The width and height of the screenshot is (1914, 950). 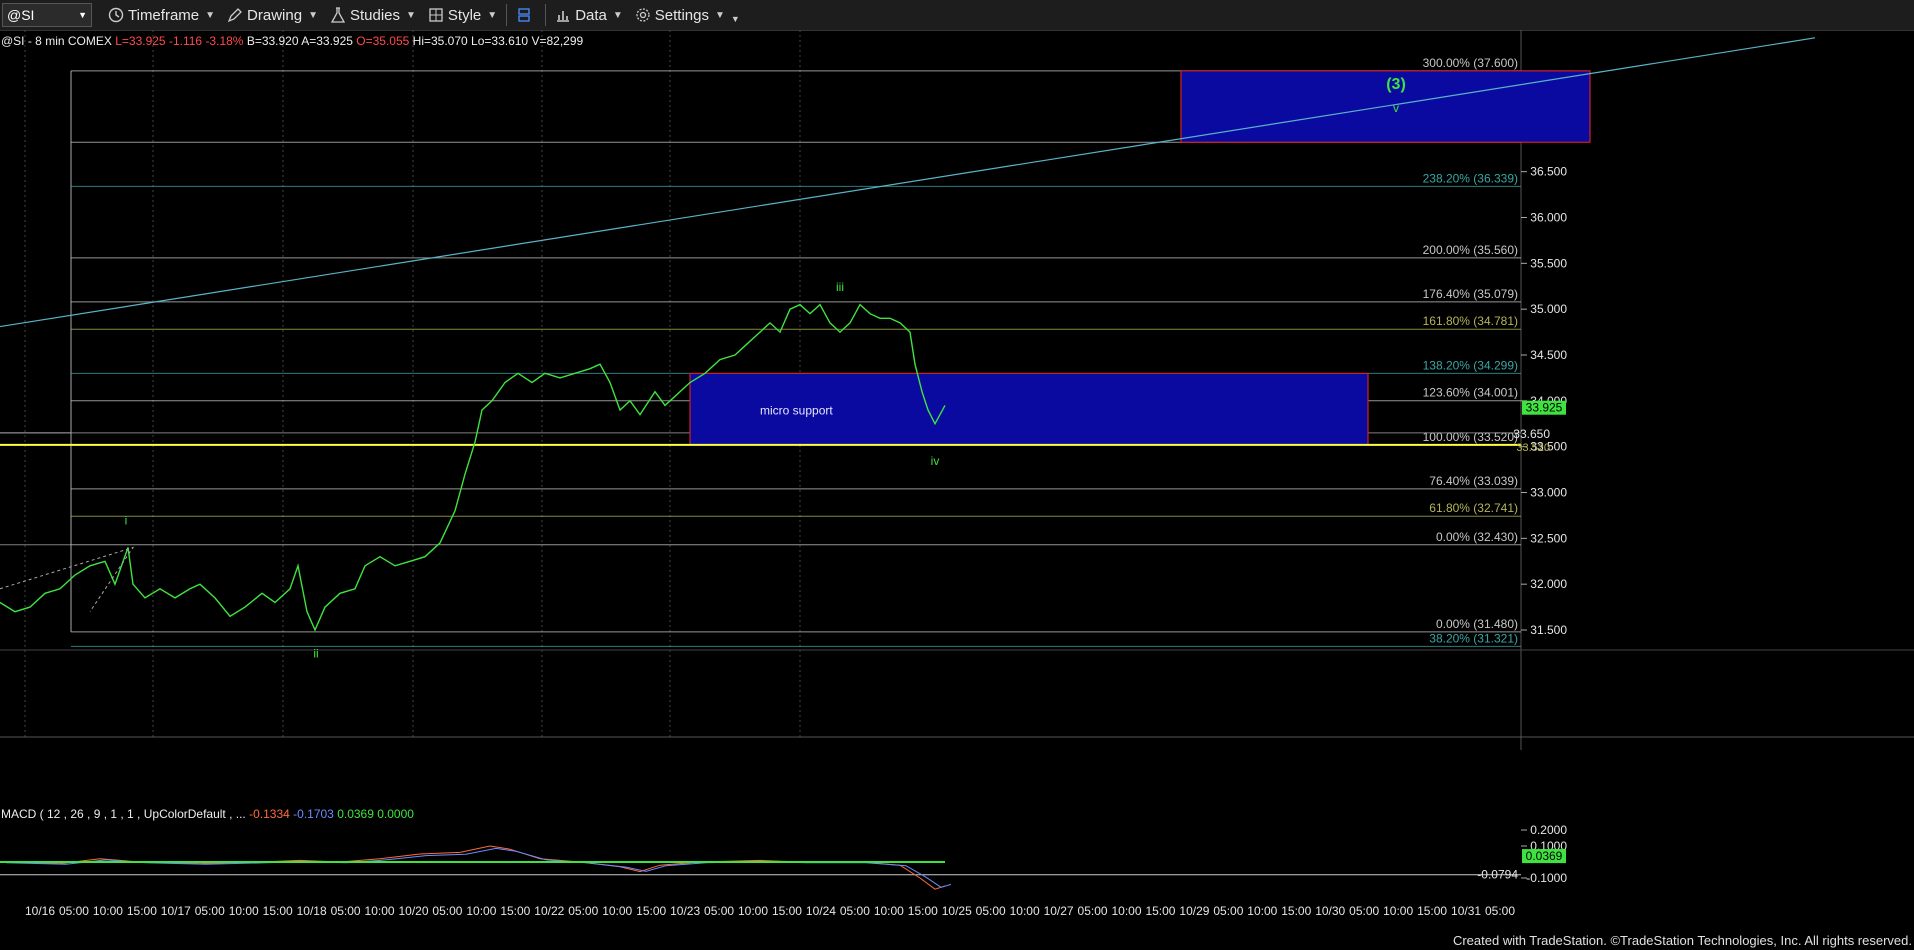 I want to click on timeframe-menu: Timeframe ▼, so click(x=161, y=15).